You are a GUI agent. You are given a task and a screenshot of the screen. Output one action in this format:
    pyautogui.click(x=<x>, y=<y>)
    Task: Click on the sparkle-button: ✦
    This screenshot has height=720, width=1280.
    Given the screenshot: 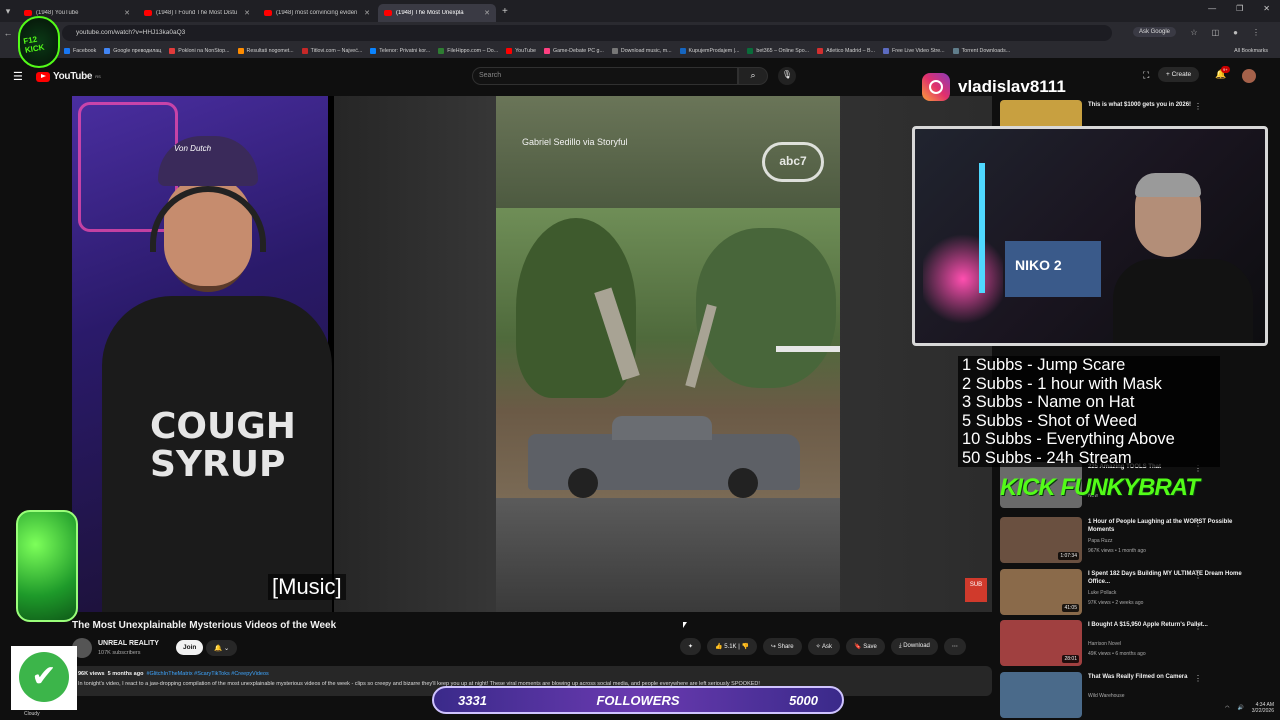 What is the action you would take?
    pyautogui.click(x=691, y=646)
    